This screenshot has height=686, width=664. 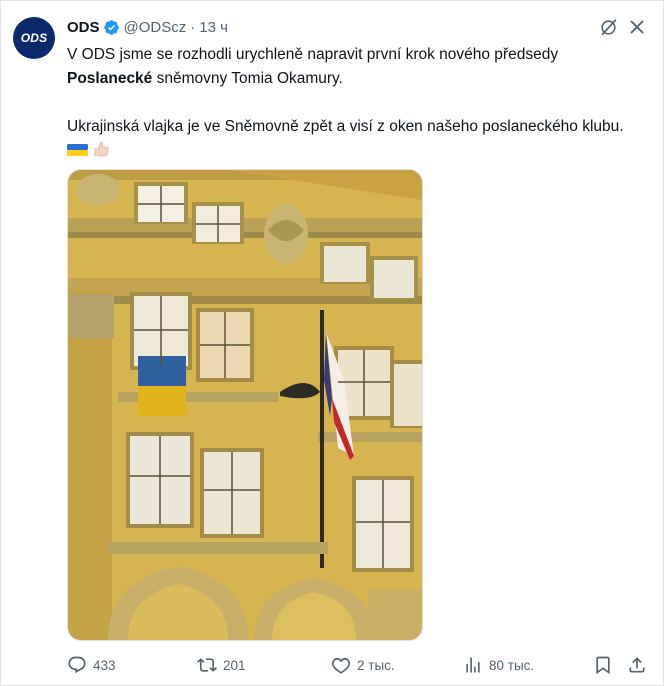 I want to click on bookmark-button, so click(x=603, y=665).